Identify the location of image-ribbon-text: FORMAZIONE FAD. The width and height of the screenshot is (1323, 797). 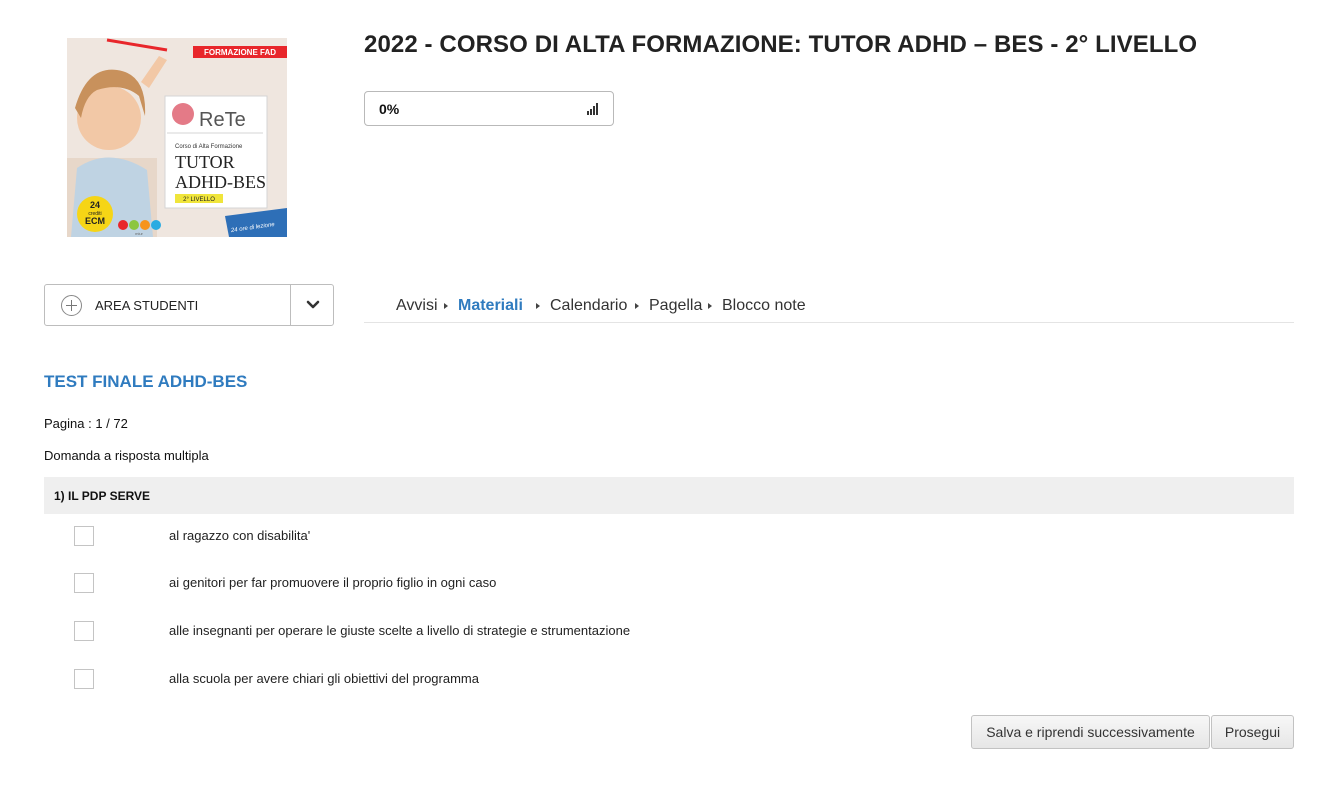
(240, 52).